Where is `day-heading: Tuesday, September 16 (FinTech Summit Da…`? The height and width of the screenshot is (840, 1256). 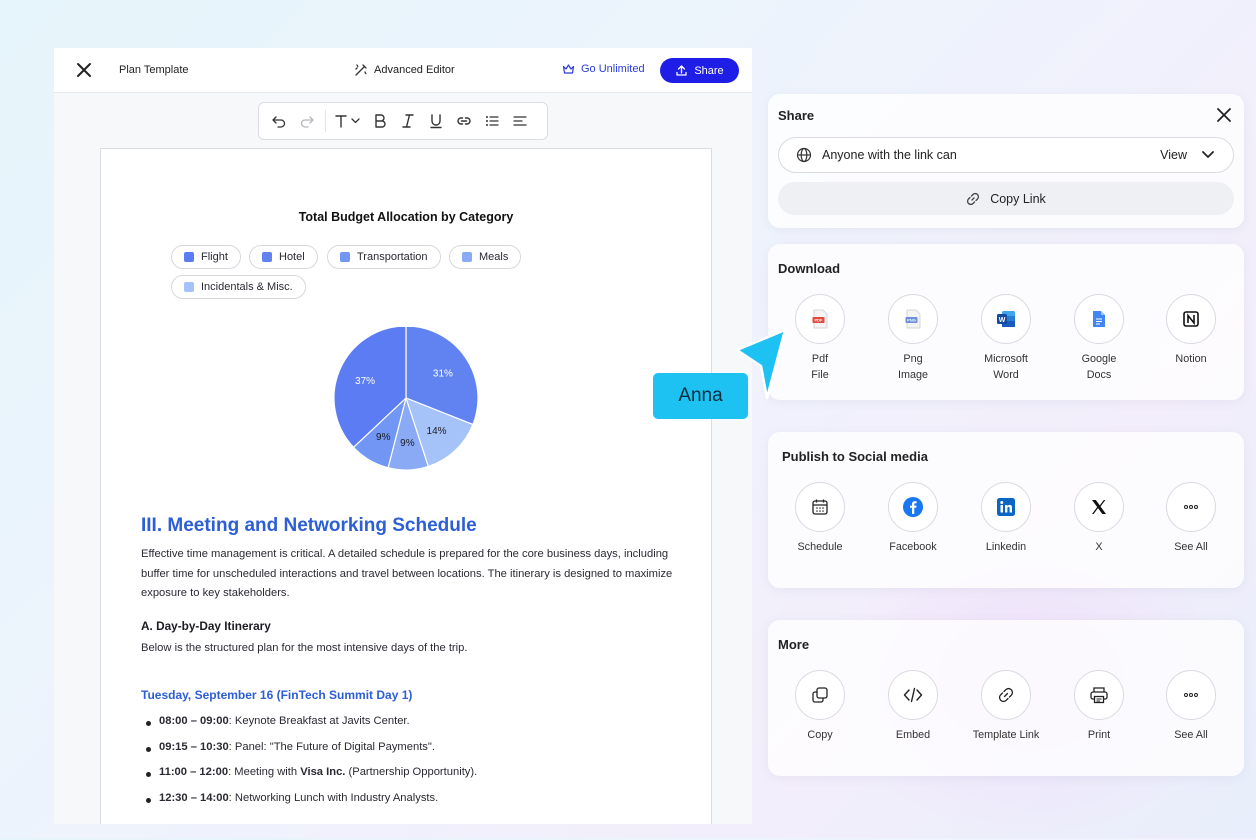
day-heading: Tuesday, September 16 (FinTech Summit Da… is located at coordinates (277, 695).